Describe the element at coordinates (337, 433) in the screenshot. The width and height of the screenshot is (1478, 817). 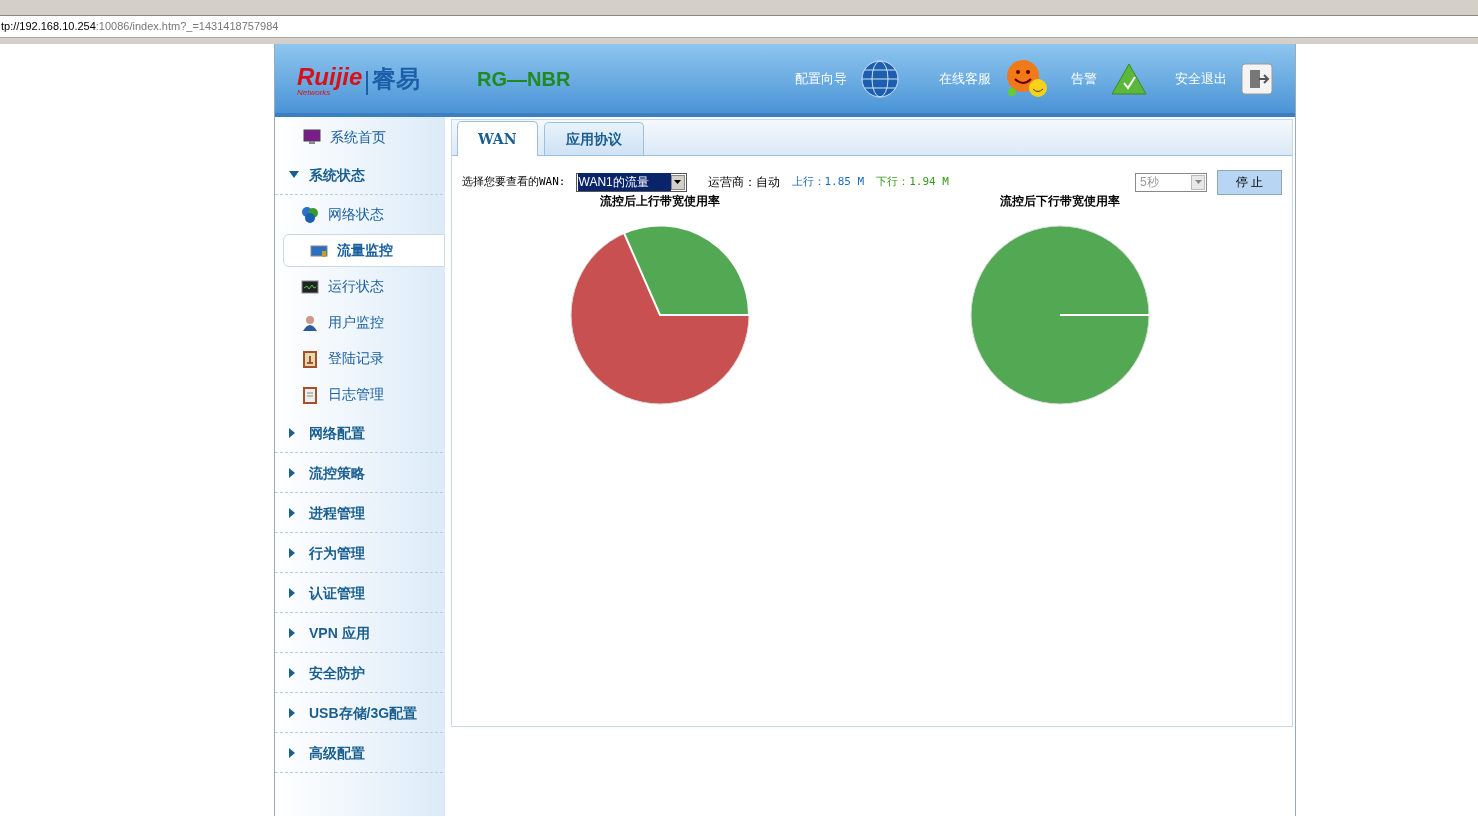
I see `nav-group: 网络配置` at that location.